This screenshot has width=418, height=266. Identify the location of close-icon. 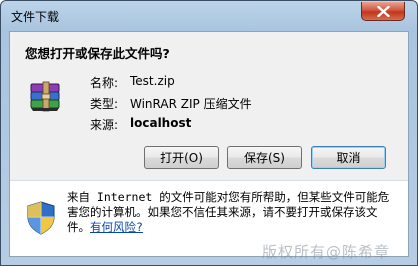
(383, 11).